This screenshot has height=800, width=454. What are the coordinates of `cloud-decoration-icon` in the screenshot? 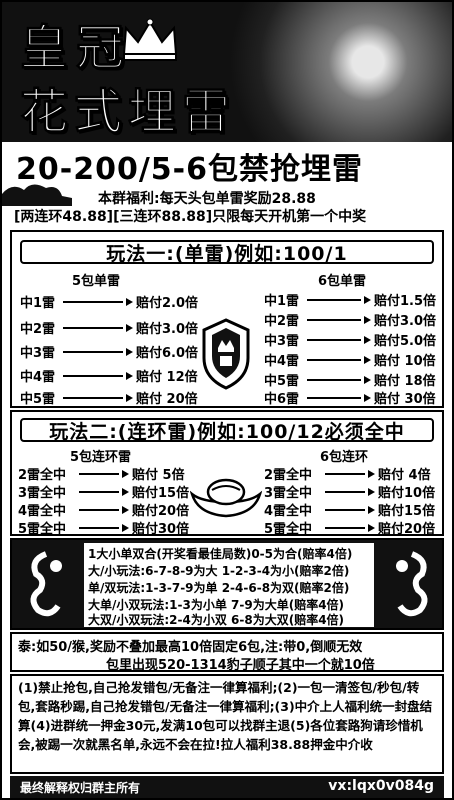 It's located at (37, 195).